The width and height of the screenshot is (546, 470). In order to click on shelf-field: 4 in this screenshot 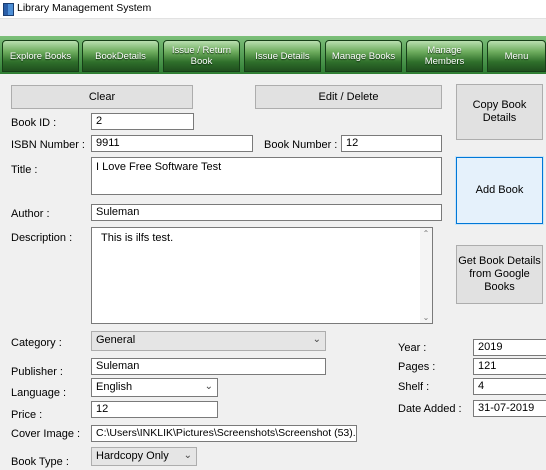, I will do `click(509, 386)`.